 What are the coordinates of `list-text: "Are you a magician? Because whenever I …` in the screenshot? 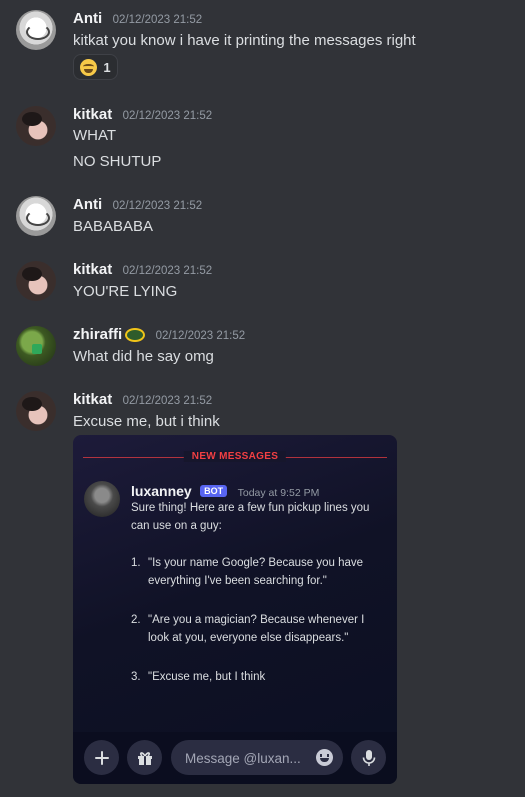 It's located at (256, 629).